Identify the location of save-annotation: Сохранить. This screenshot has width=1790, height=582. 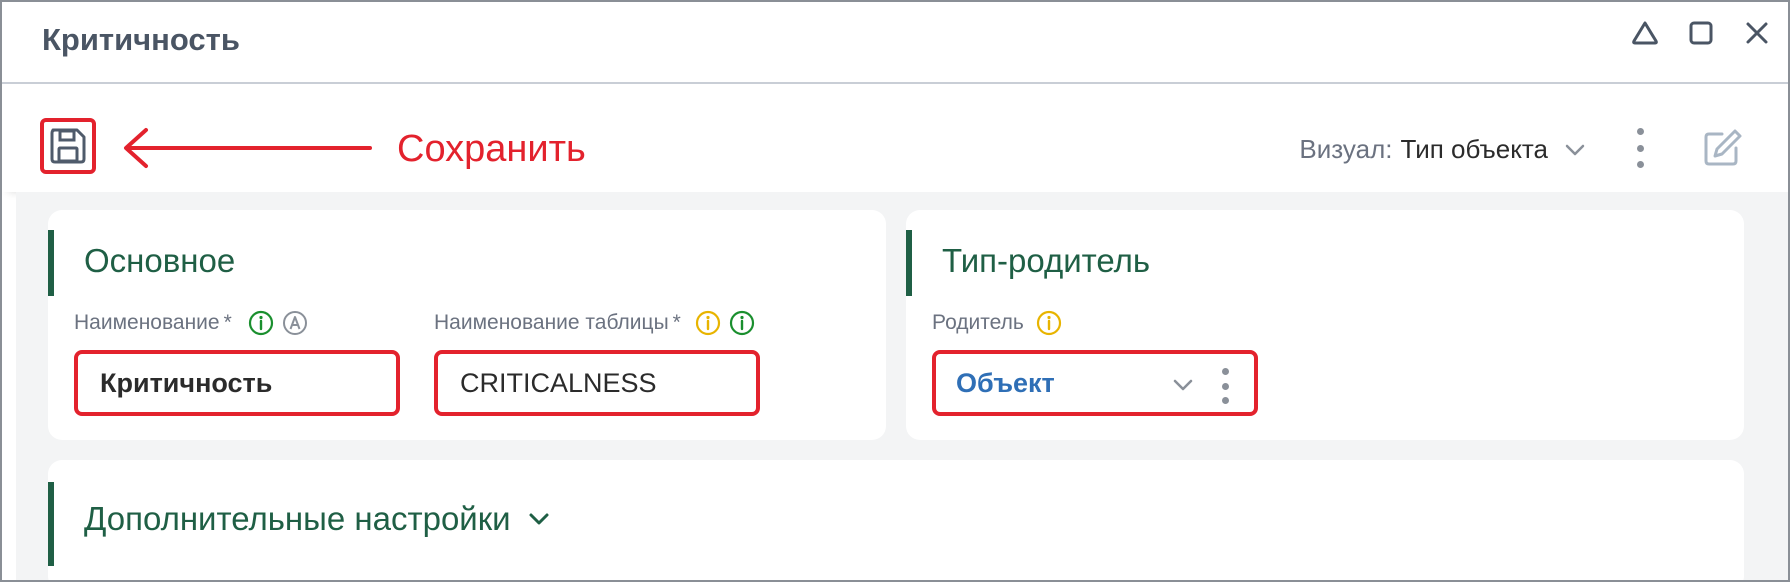
(491, 149).